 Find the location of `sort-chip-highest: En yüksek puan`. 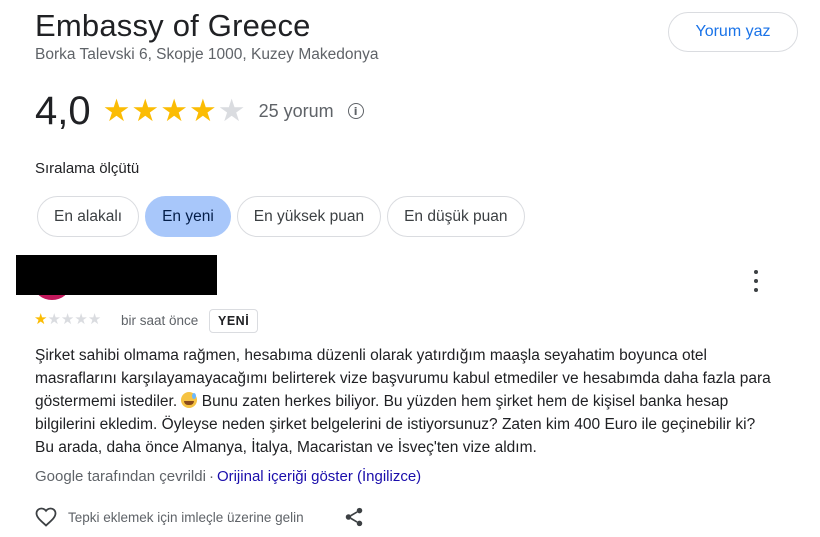

sort-chip-highest: En yüksek puan is located at coordinates (309, 216).